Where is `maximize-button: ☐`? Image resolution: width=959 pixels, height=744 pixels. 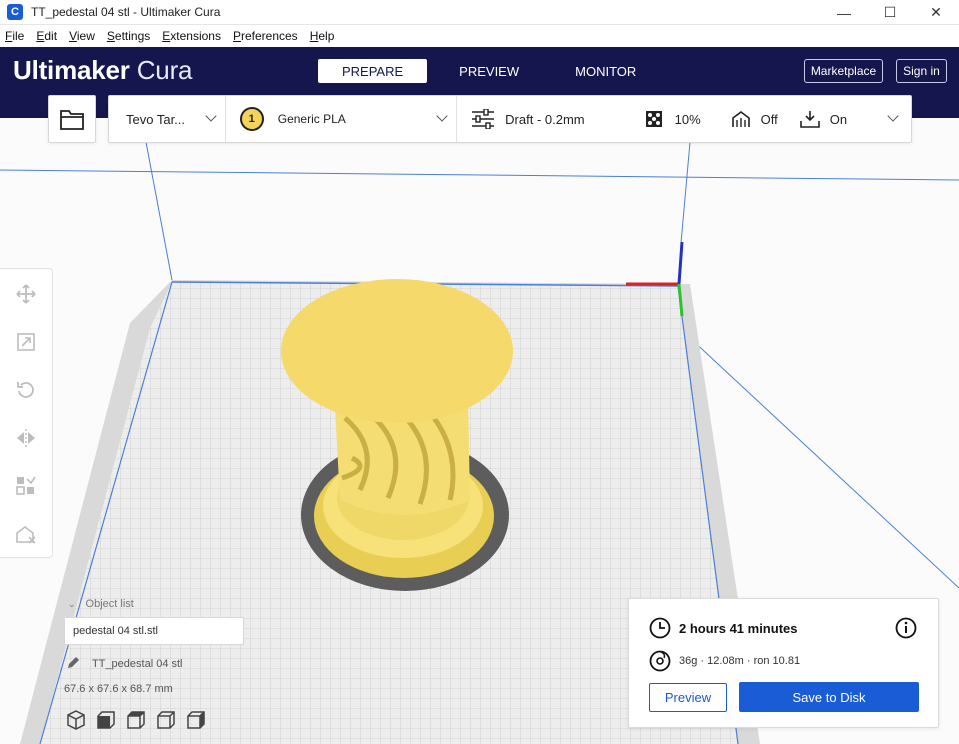 maximize-button: ☐ is located at coordinates (890, 12).